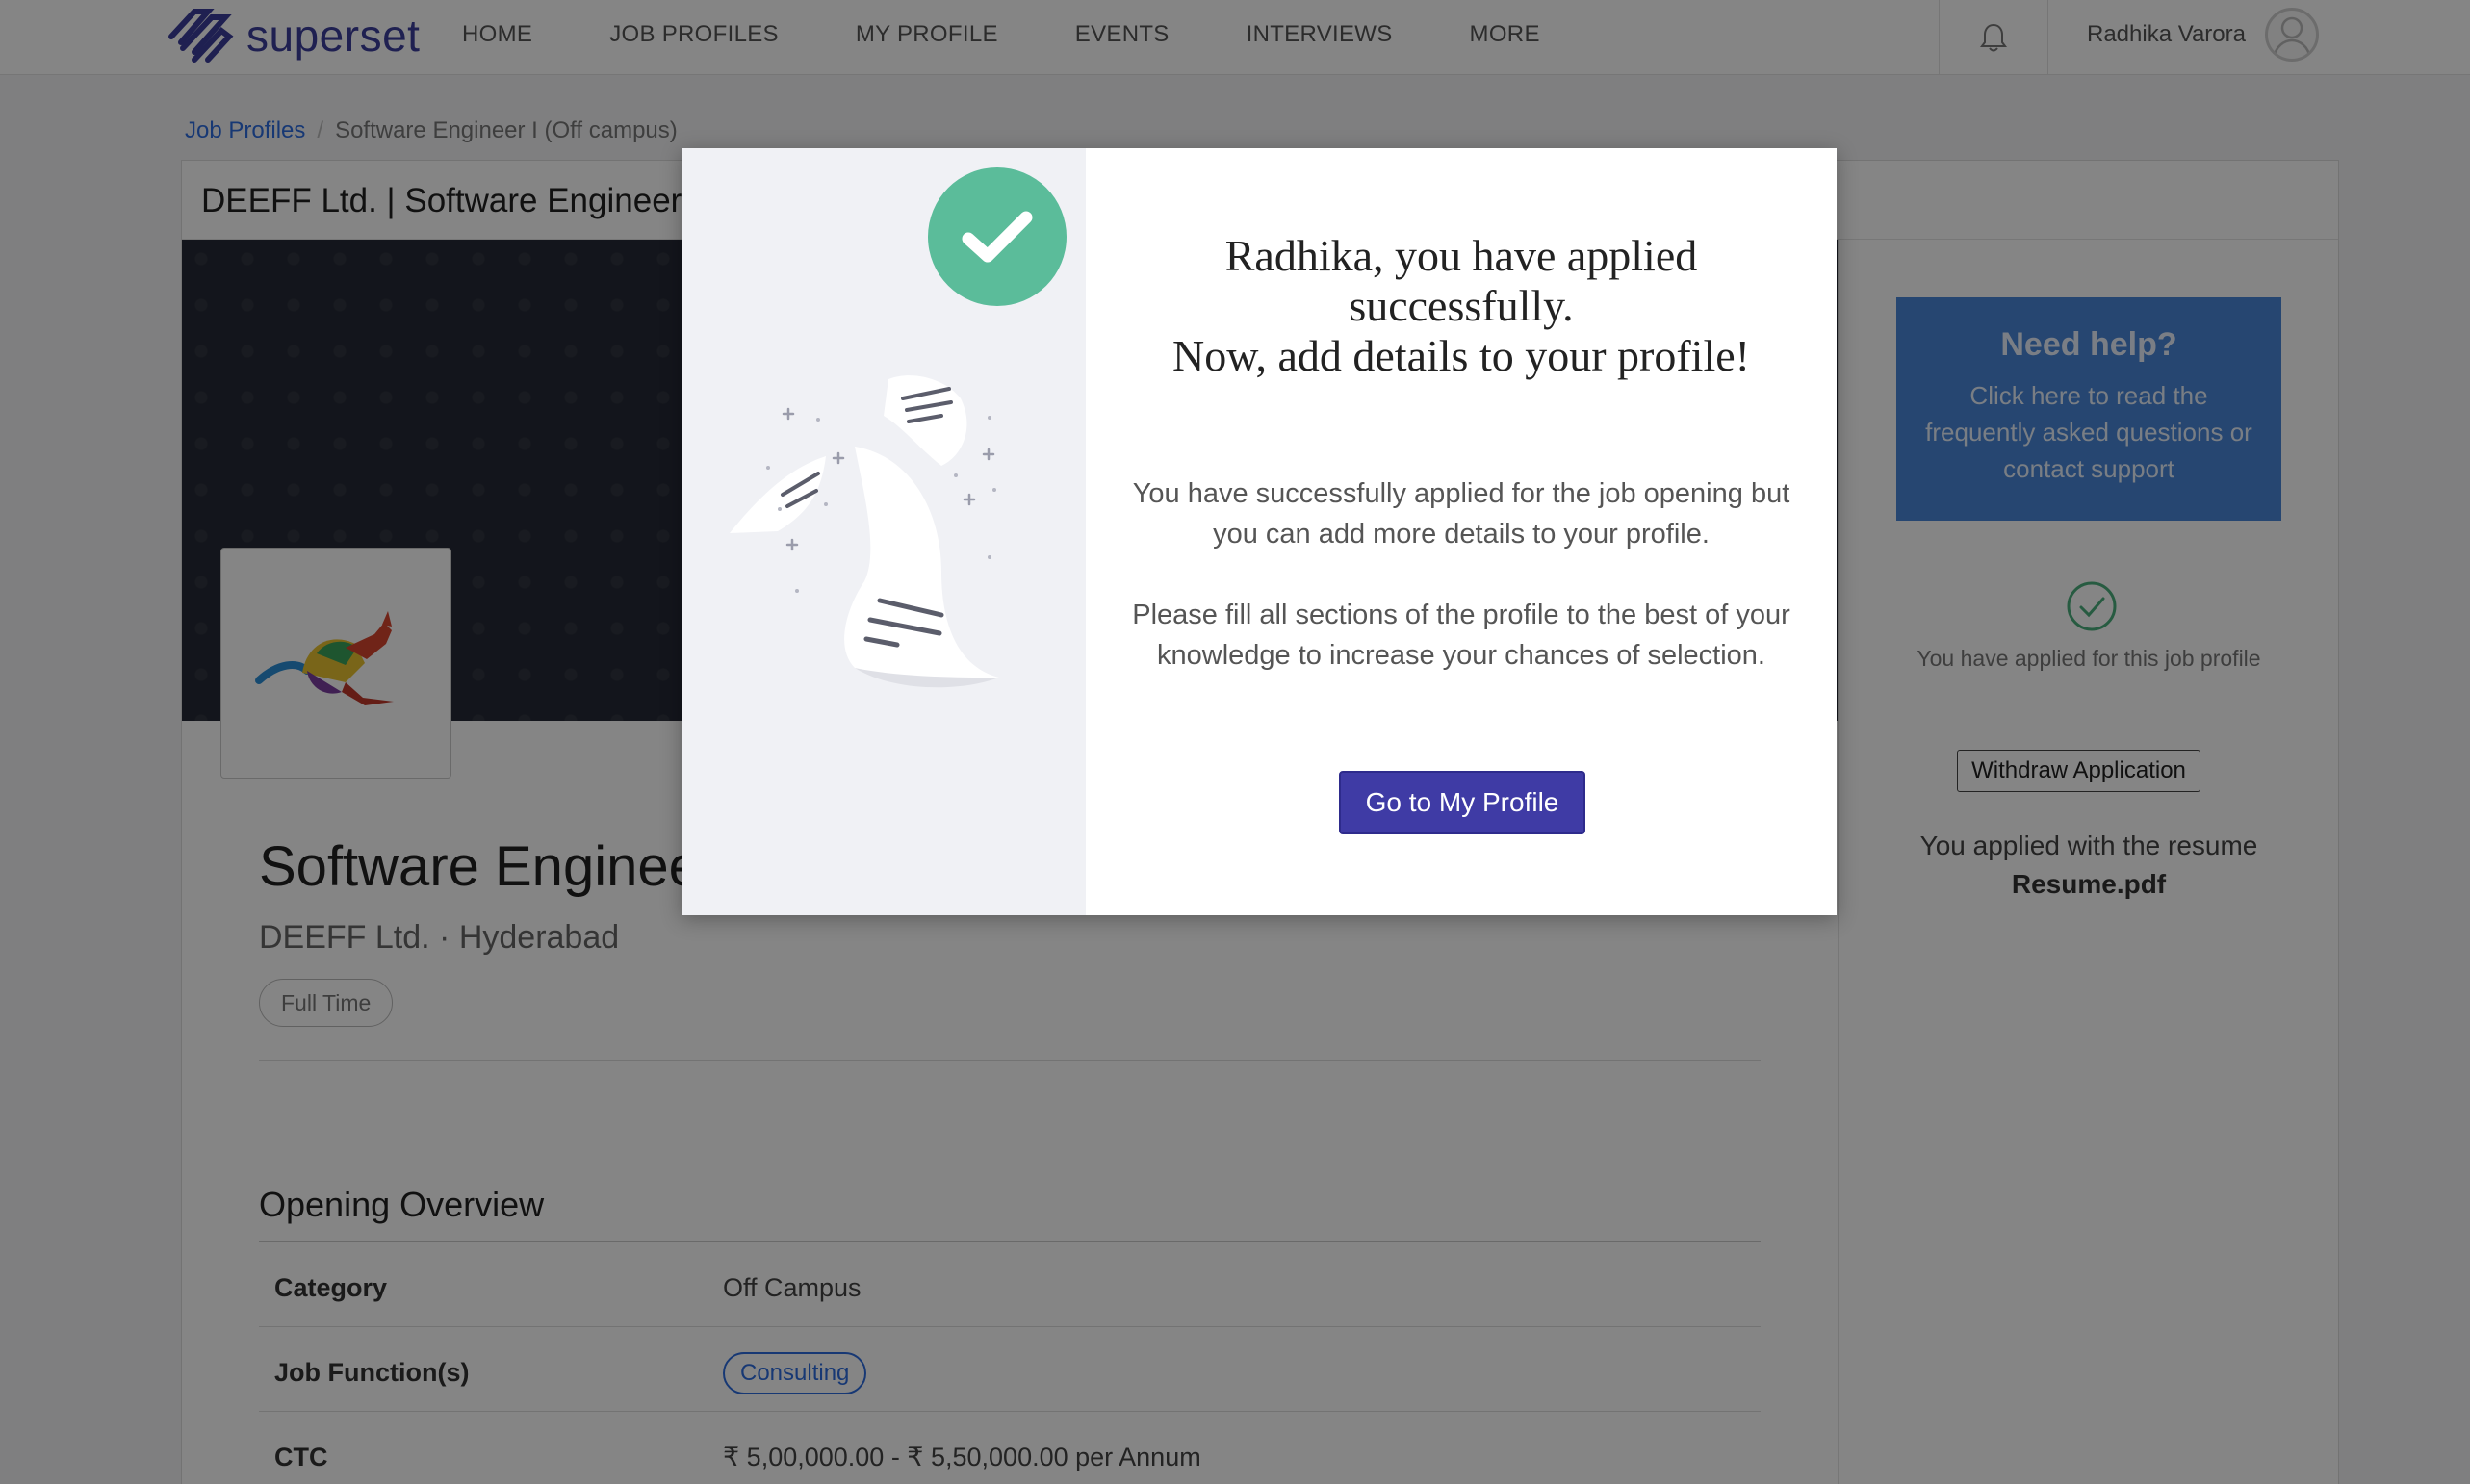 The image size is (2470, 1484). What do you see at coordinates (1461, 281) in the screenshot?
I see `modal-heading-line1: Radhika, you have applied successfully.` at bounding box center [1461, 281].